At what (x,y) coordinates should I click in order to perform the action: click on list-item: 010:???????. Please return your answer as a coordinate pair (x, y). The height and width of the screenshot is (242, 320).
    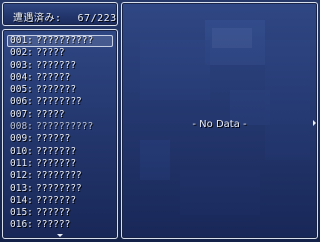
    Looking at the image, I should click on (61, 152).